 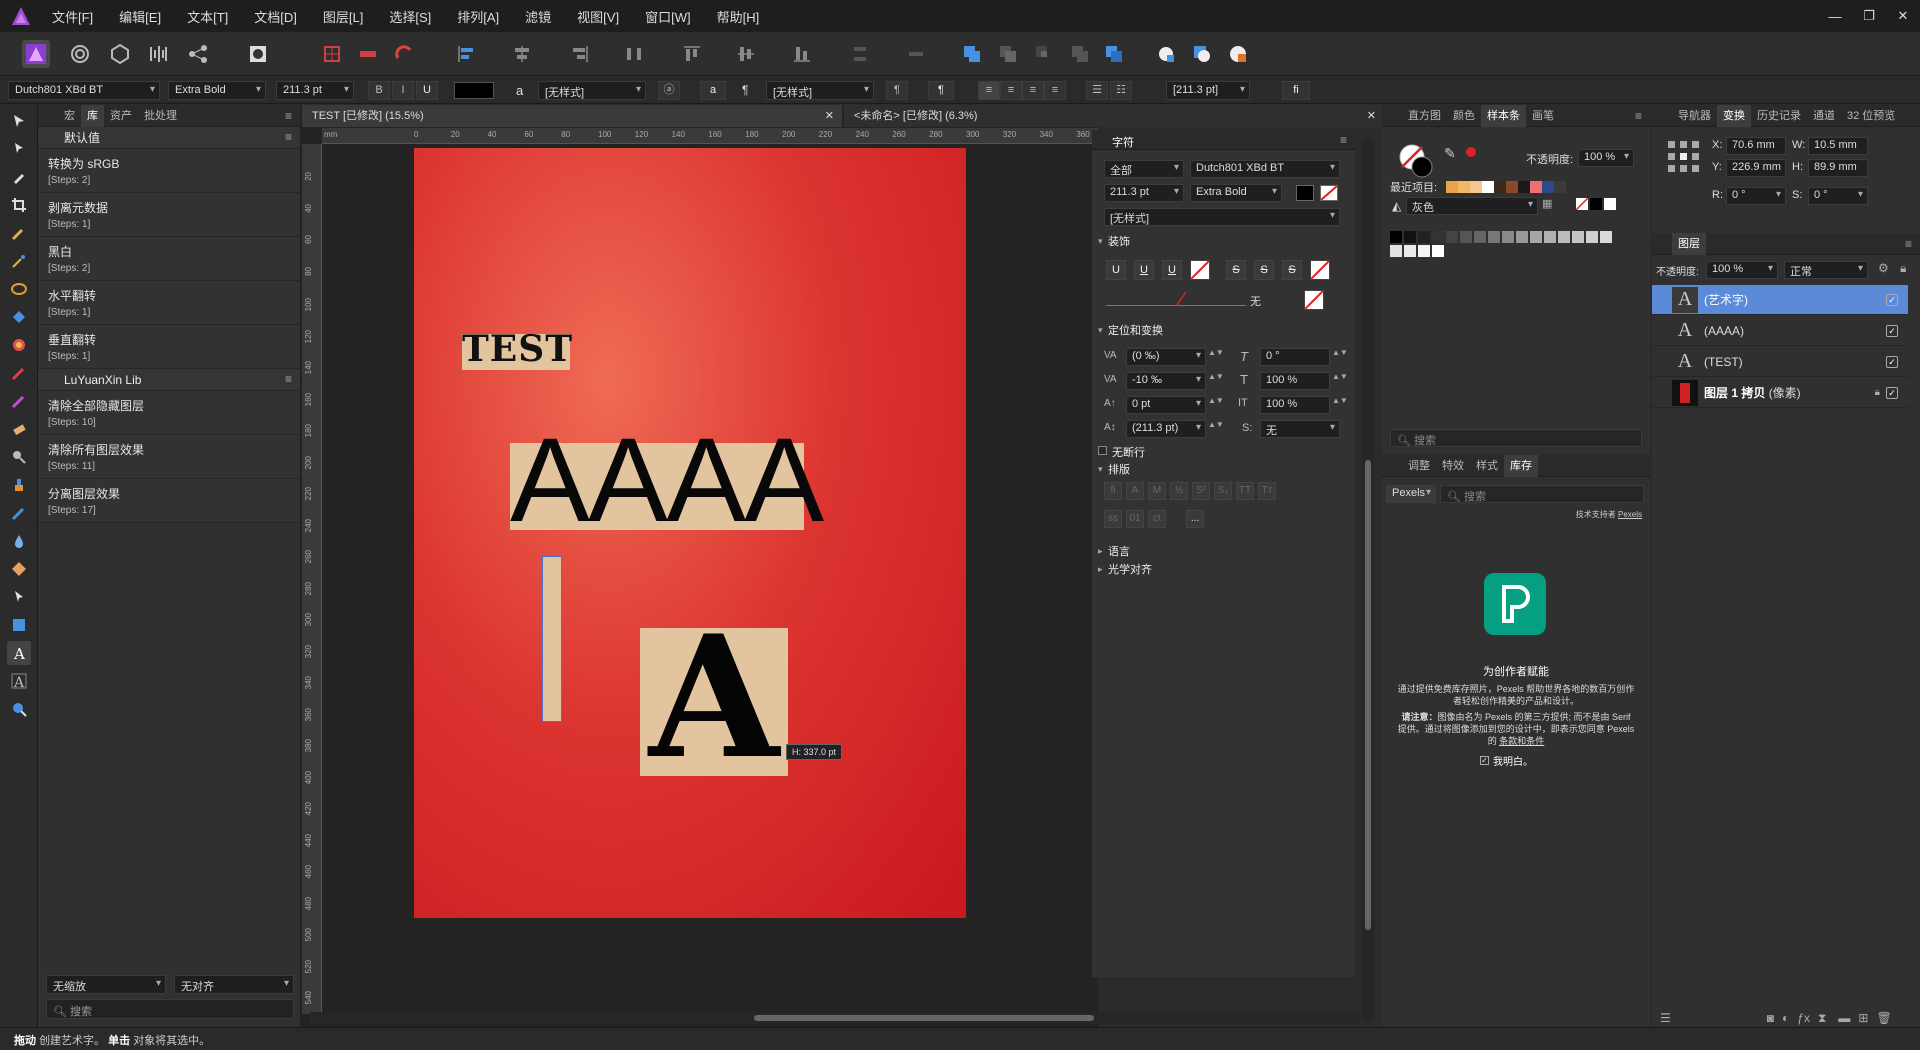 What do you see at coordinates (106, 984) in the screenshot?
I see `scale-dropdown: 无缩放` at bounding box center [106, 984].